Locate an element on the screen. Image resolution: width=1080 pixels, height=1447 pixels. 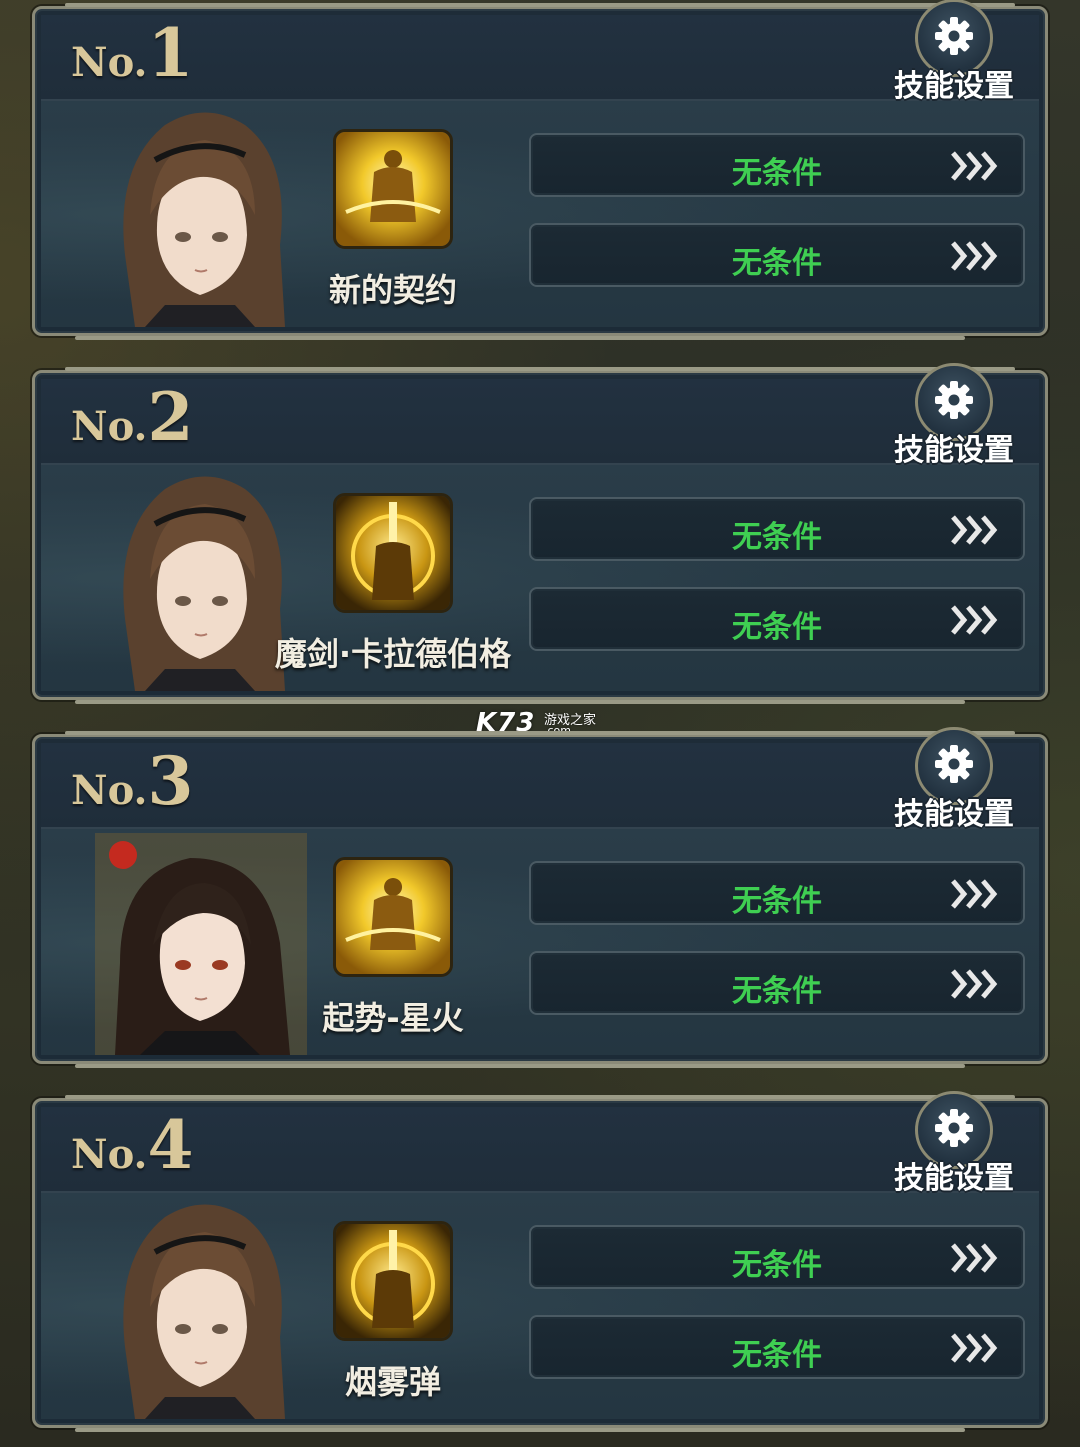
skill-name: 魔剑·卡拉德伯格 is located at coordinates (393, 654).